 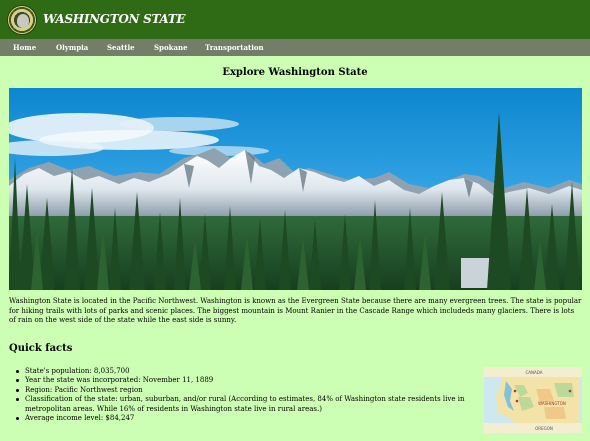 What do you see at coordinates (121, 47) in the screenshot?
I see `nav-link-seattle: Seattle` at bounding box center [121, 47].